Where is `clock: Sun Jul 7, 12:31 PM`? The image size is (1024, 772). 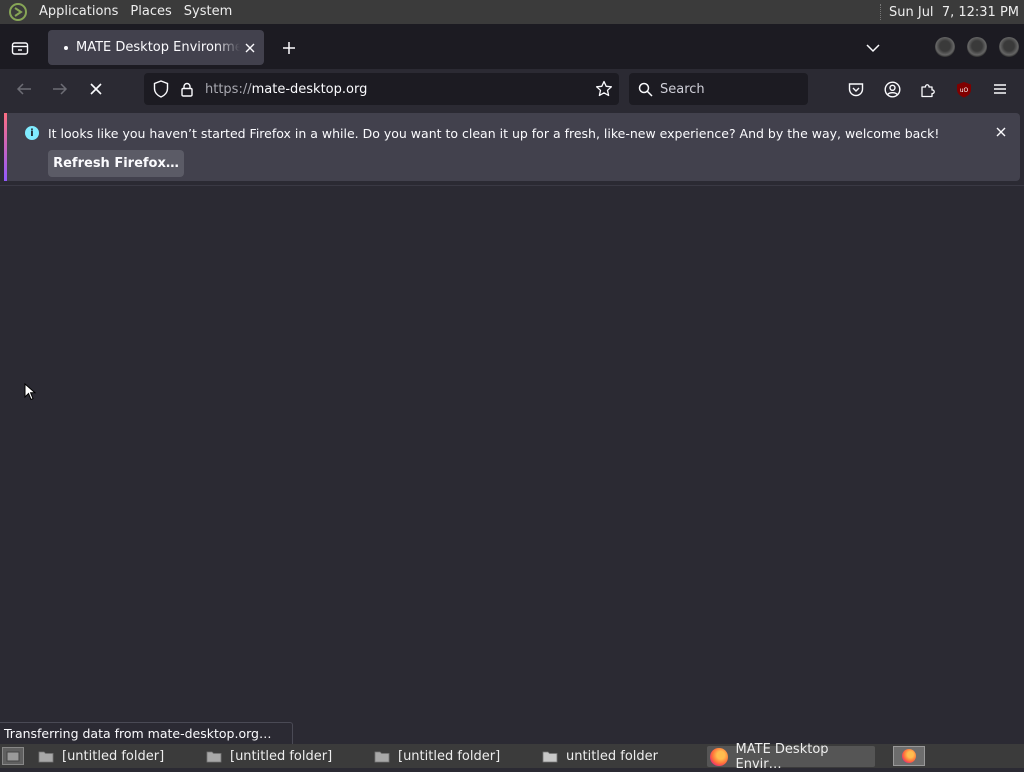 clock: Sun Jul 7, 12:31 PM is located at coordinates (956, 12).